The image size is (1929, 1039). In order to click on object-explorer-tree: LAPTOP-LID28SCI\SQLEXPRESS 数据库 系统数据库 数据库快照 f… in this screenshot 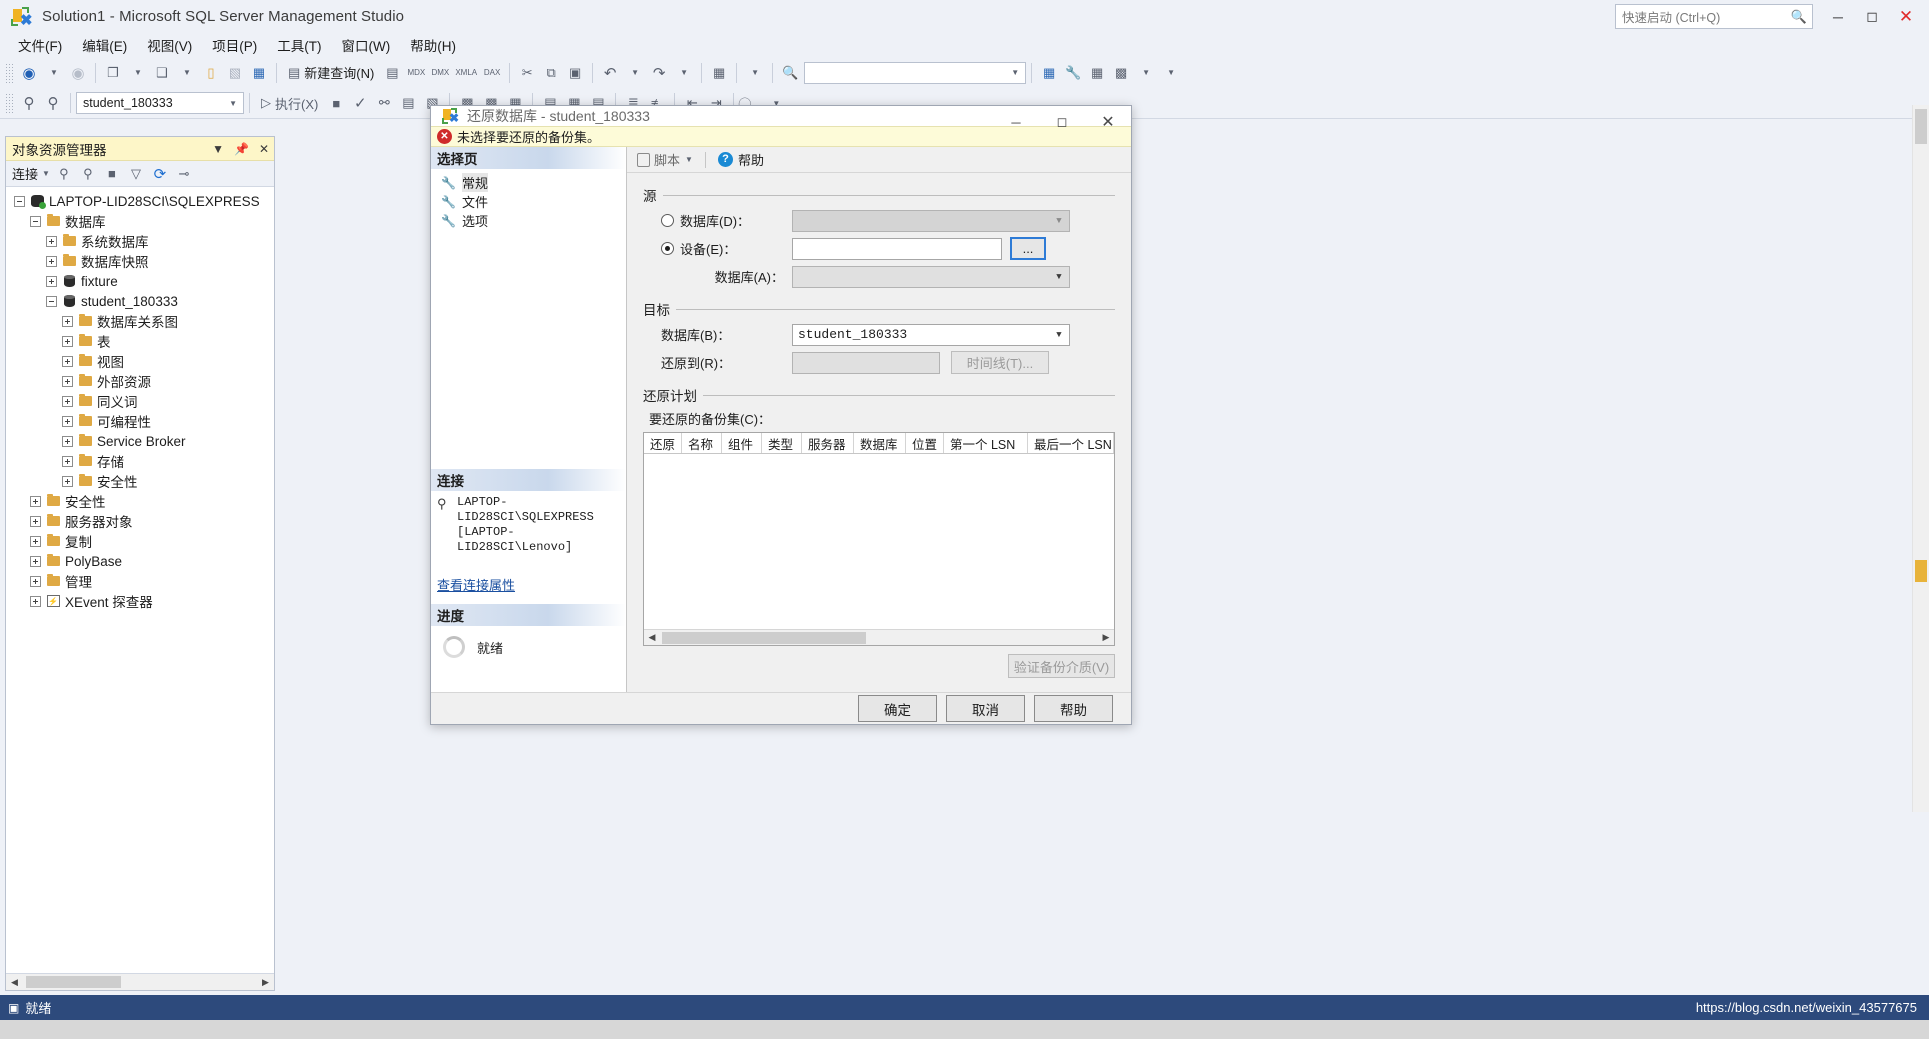, I will do `click(140, 580)`.